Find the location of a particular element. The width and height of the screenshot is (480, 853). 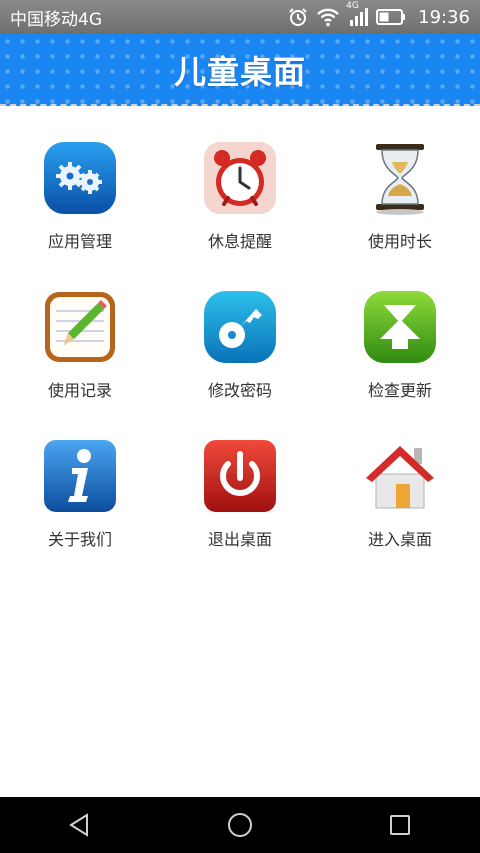

tile-about-us: 关于我们 is located at coordinates (80, 494).